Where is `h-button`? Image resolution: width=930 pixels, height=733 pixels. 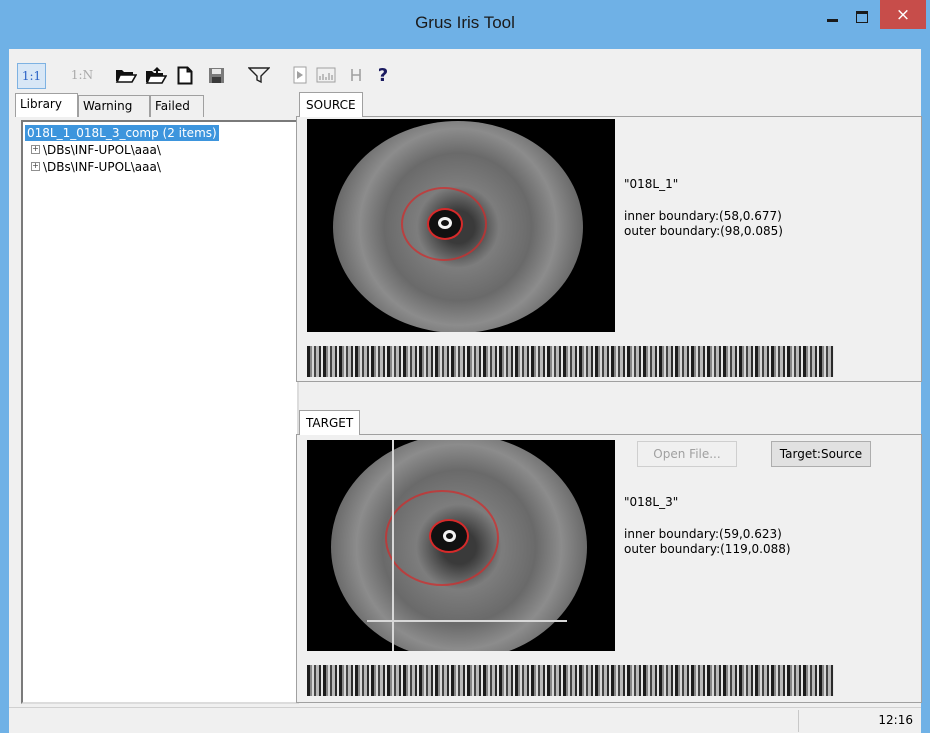
h-button is located at coordinates (356, 75).